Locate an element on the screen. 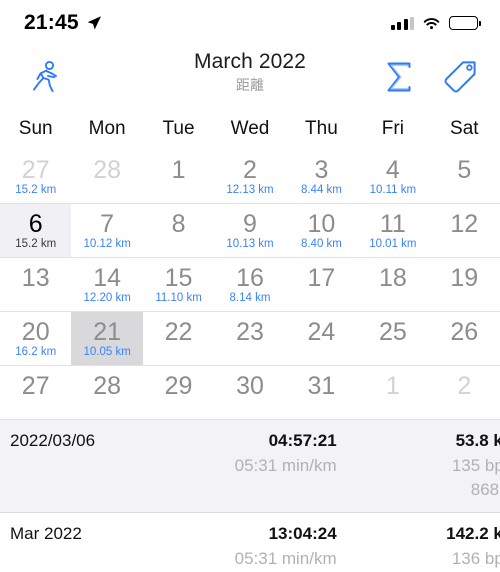 This screenshot has width=500, height=572. summary-distance: 53.8 km is located at coordinates (477, 440).